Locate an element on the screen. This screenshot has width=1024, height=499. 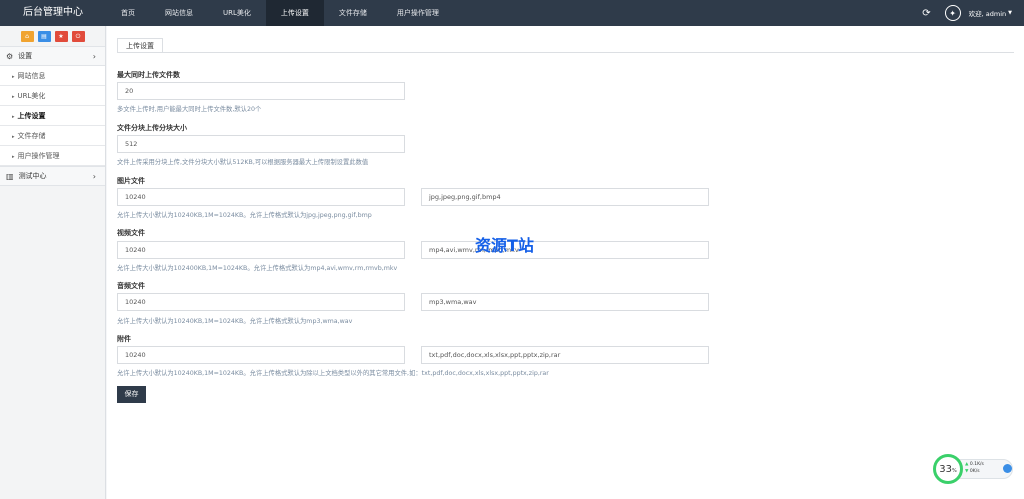
shortcut-row: ⌂ ▤ ★ ⏻ is located at coordinates (52, 36).